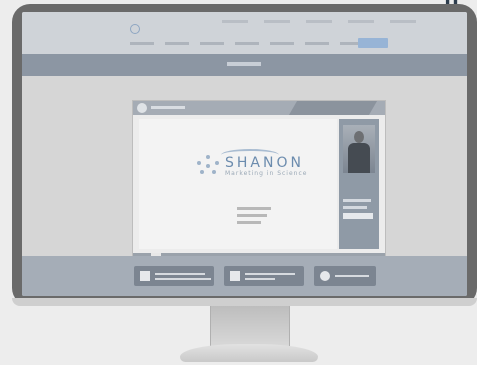 This screenshot has height=365, width=477. I want to click on channel-name, so click(168, 107).